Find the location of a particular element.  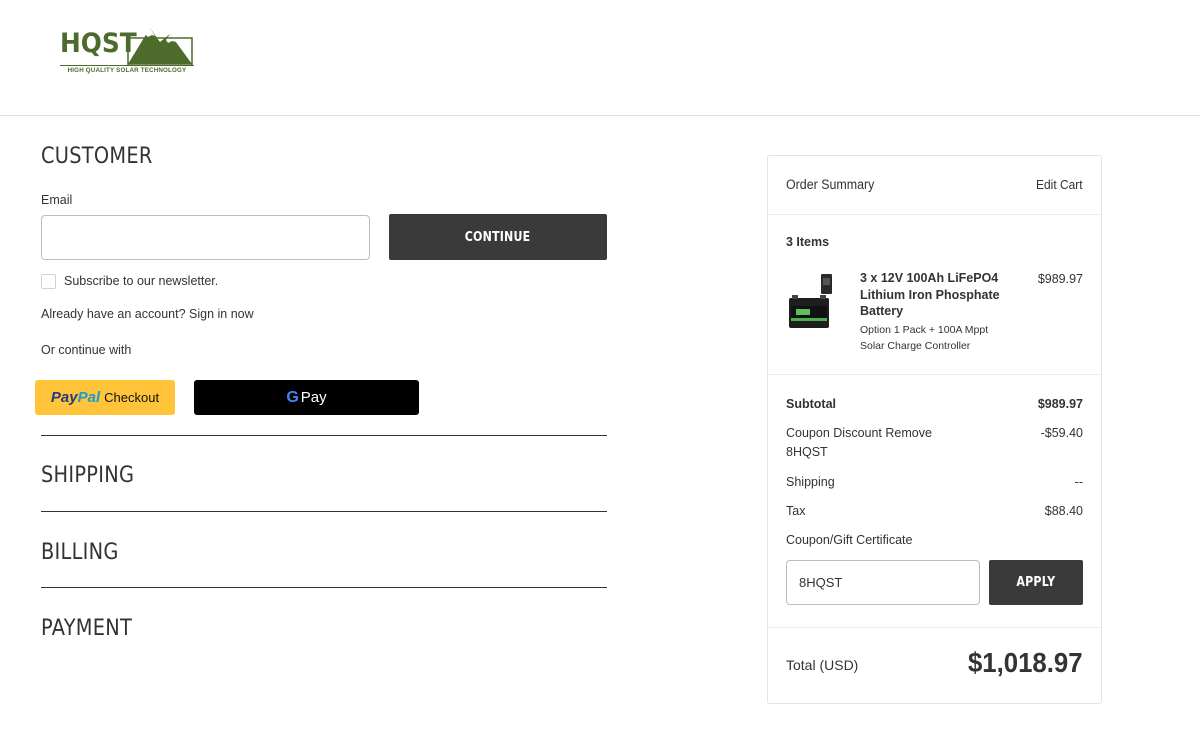

battery-product-image is located at coordinates (810, 301).